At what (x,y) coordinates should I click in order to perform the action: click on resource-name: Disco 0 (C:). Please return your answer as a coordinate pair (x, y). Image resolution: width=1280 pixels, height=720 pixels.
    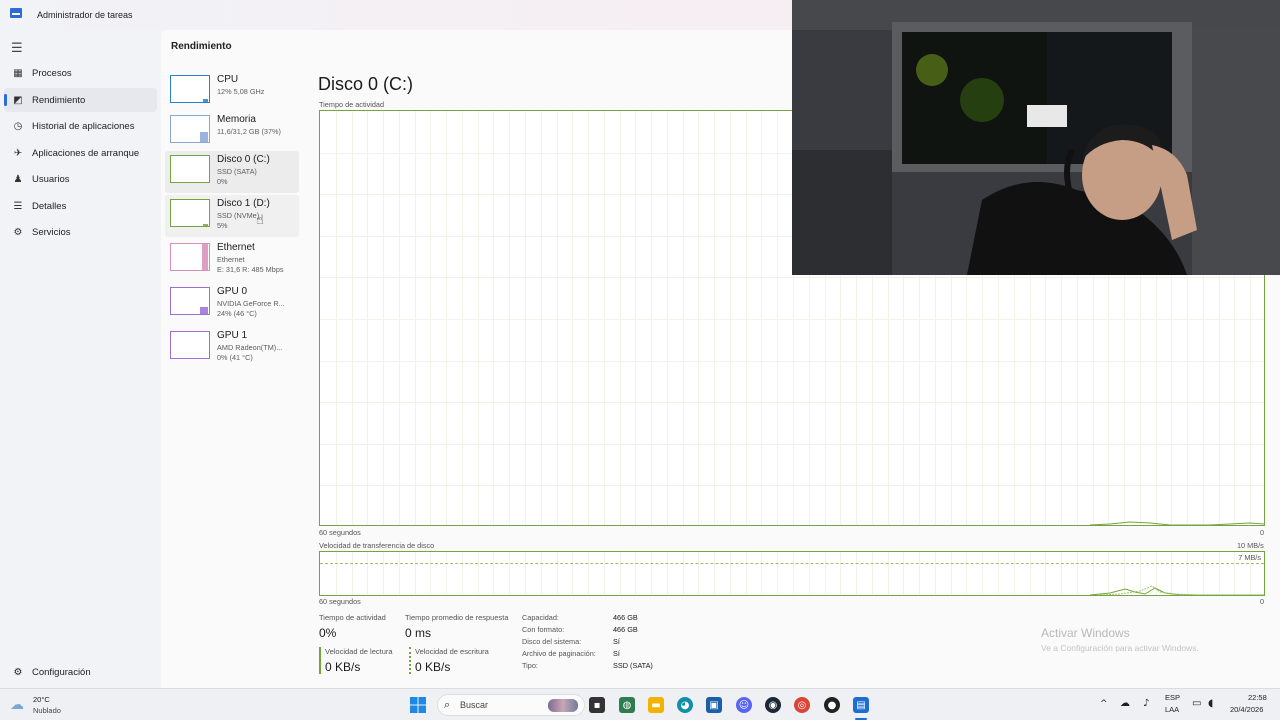
    Looking at the image, I should click on (243, 159).